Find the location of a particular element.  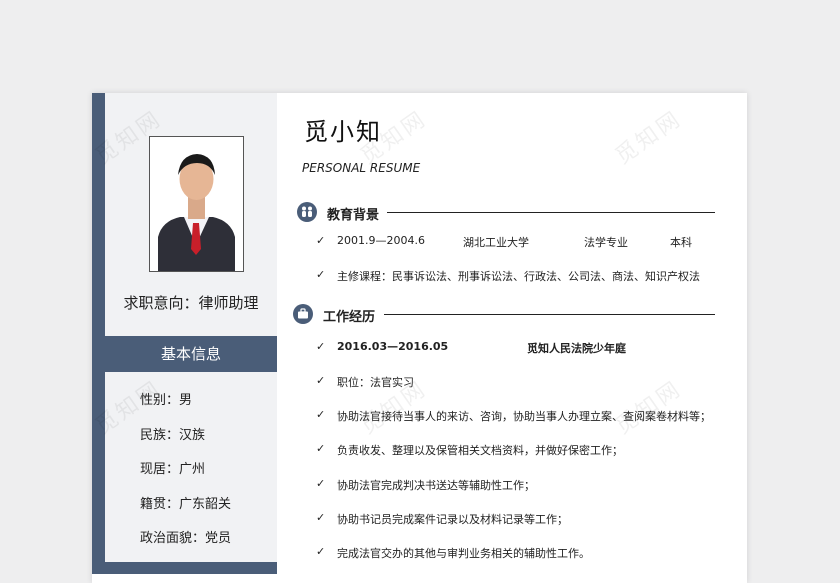

info-gender: 性别：男 is located at coordinates (166, 400).